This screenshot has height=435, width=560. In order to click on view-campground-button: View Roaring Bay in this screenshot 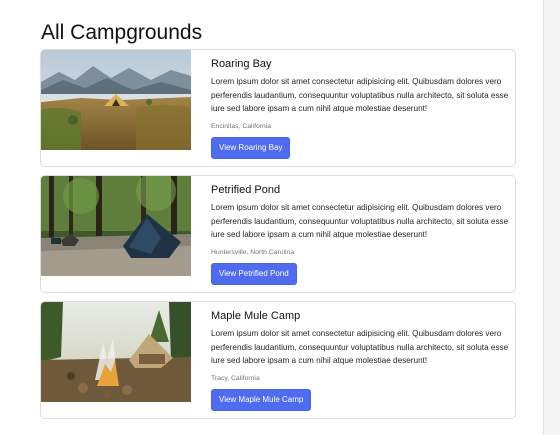, I will do `click(251, 147)`.